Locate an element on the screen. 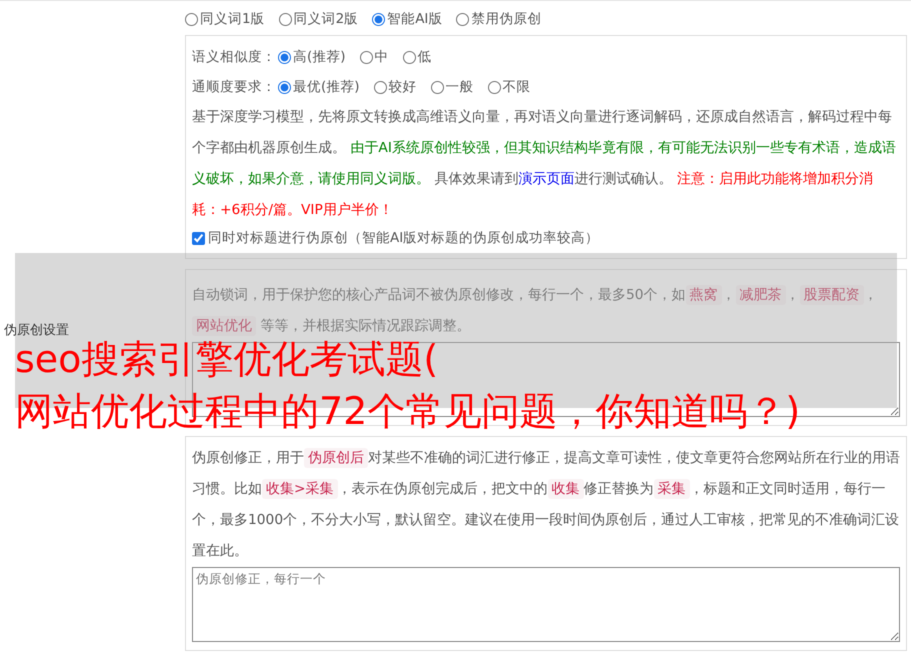  checkbox is located at coordinates (198, 238).